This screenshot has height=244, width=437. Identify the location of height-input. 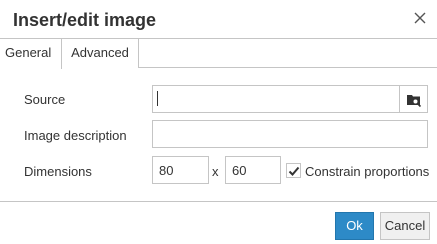
(253, 170).